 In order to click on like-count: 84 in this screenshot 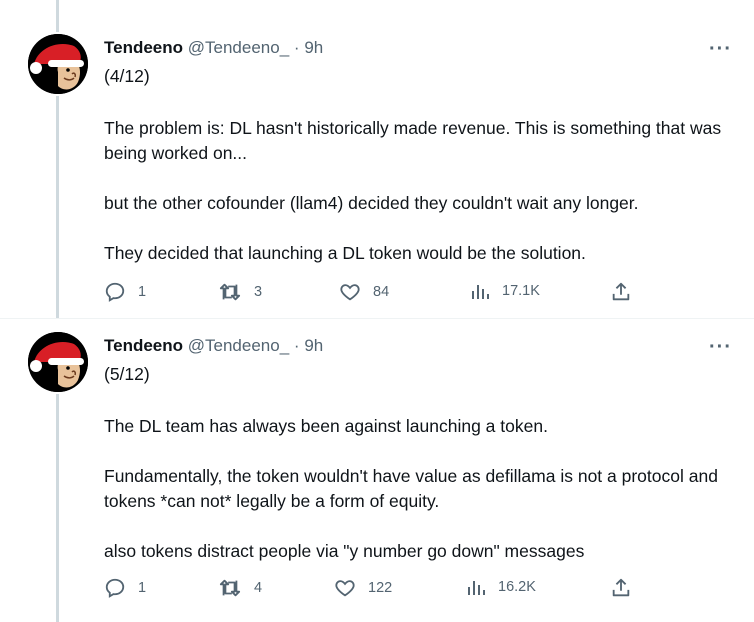, I will do `click(381, 292)`.